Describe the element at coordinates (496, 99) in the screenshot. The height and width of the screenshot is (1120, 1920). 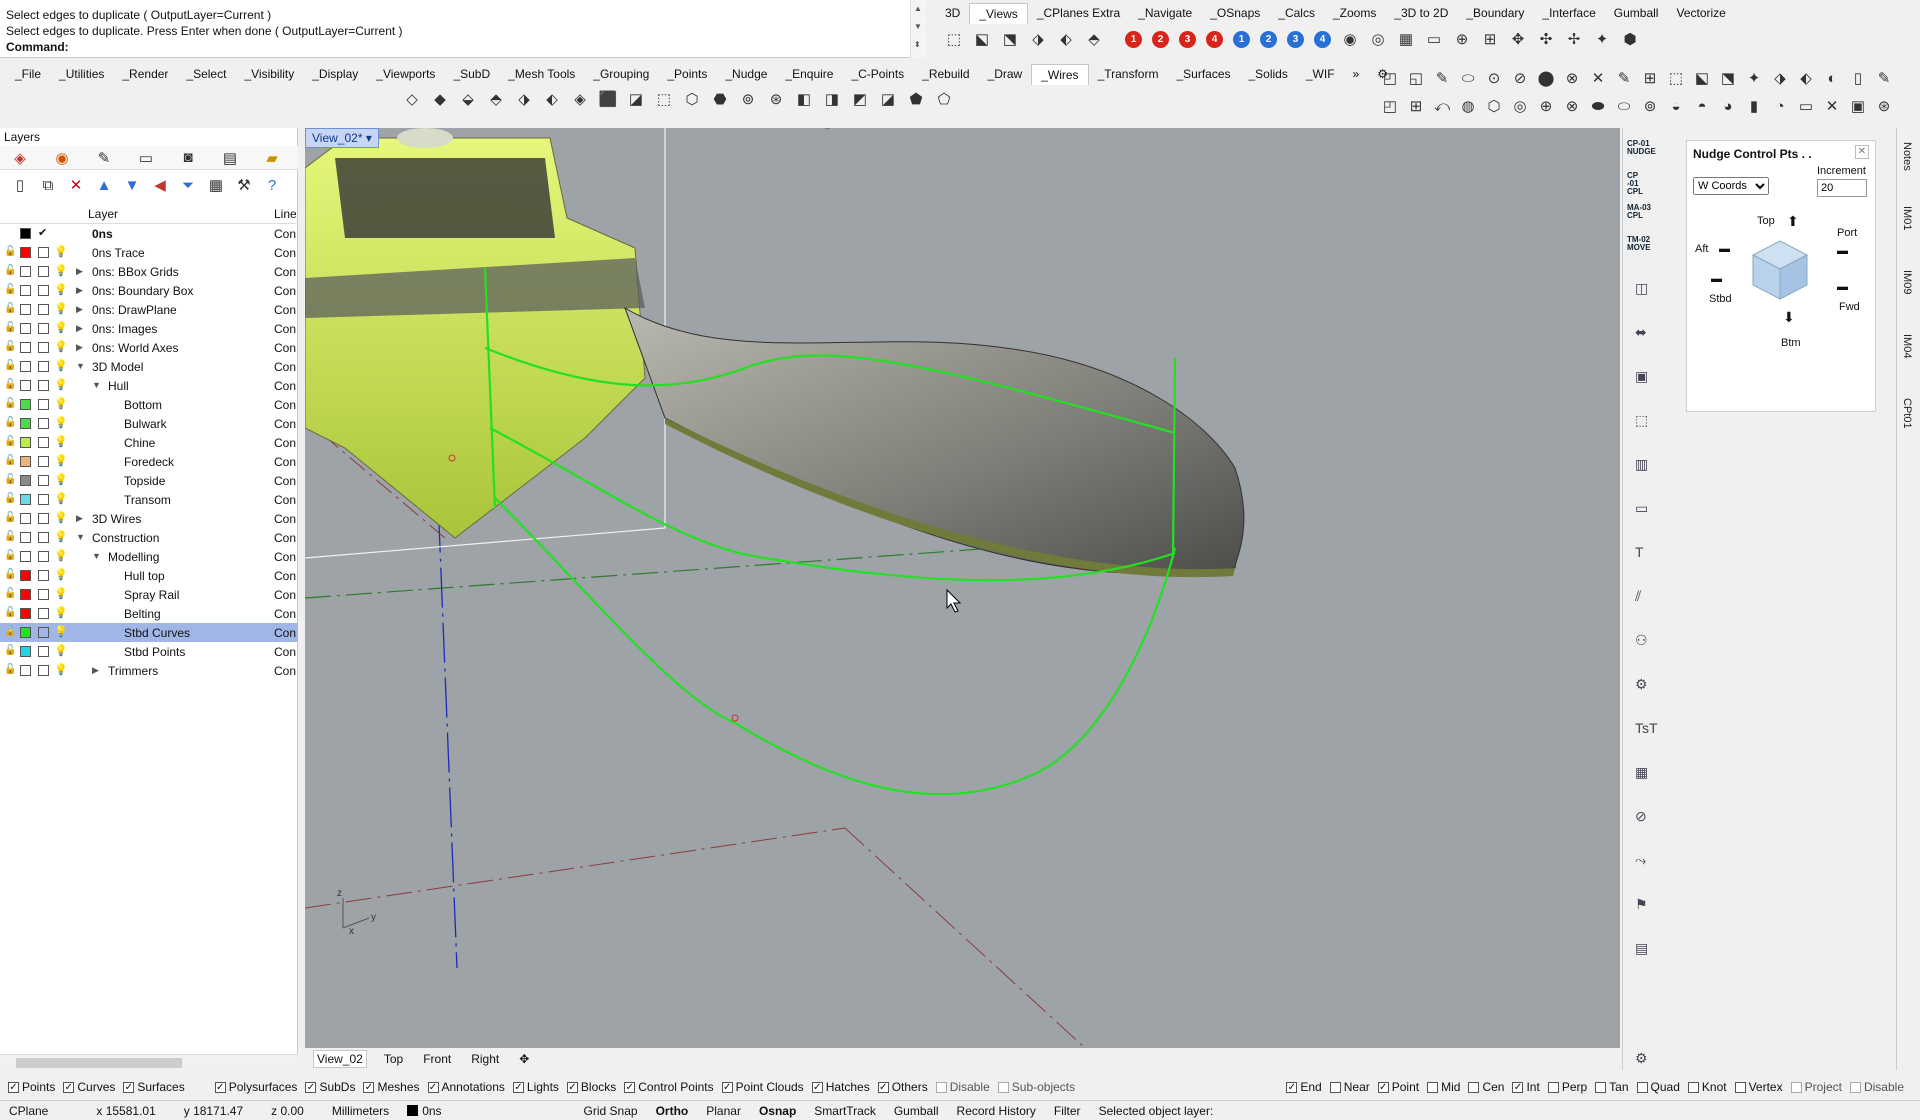
I see `wire-tool-icon: ⬘` at that location.